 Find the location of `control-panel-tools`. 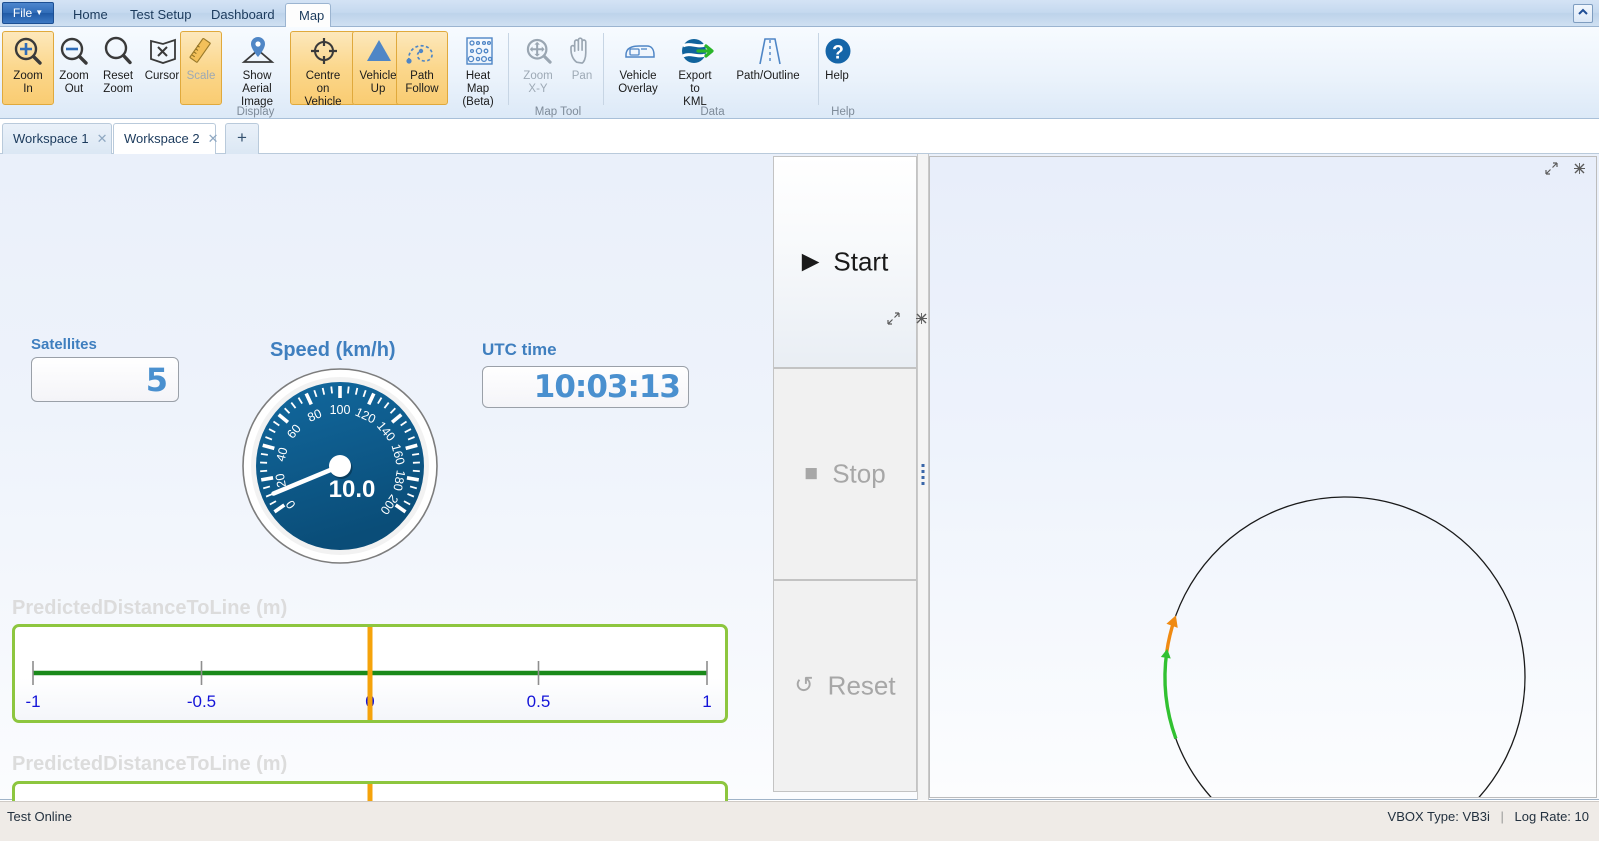

control-panel-tools is located at coordinates (901, 320).